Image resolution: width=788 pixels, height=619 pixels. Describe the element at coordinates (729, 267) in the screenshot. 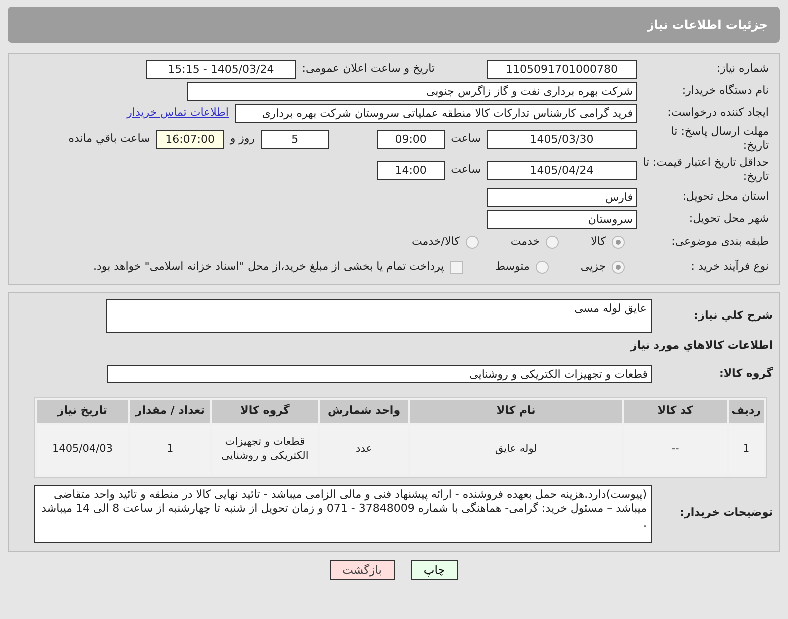

I see `field-label: نوع فرآیند خرید :` at that location.